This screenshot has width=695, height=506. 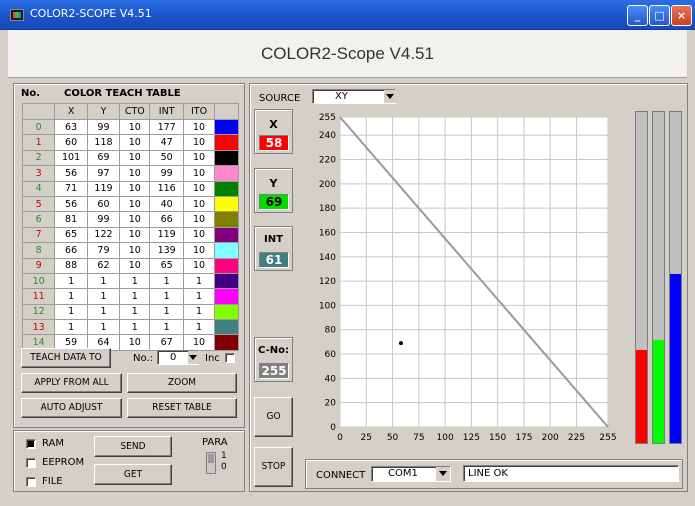 I want to click on port-select: COM1, so click(x=411, y=474).